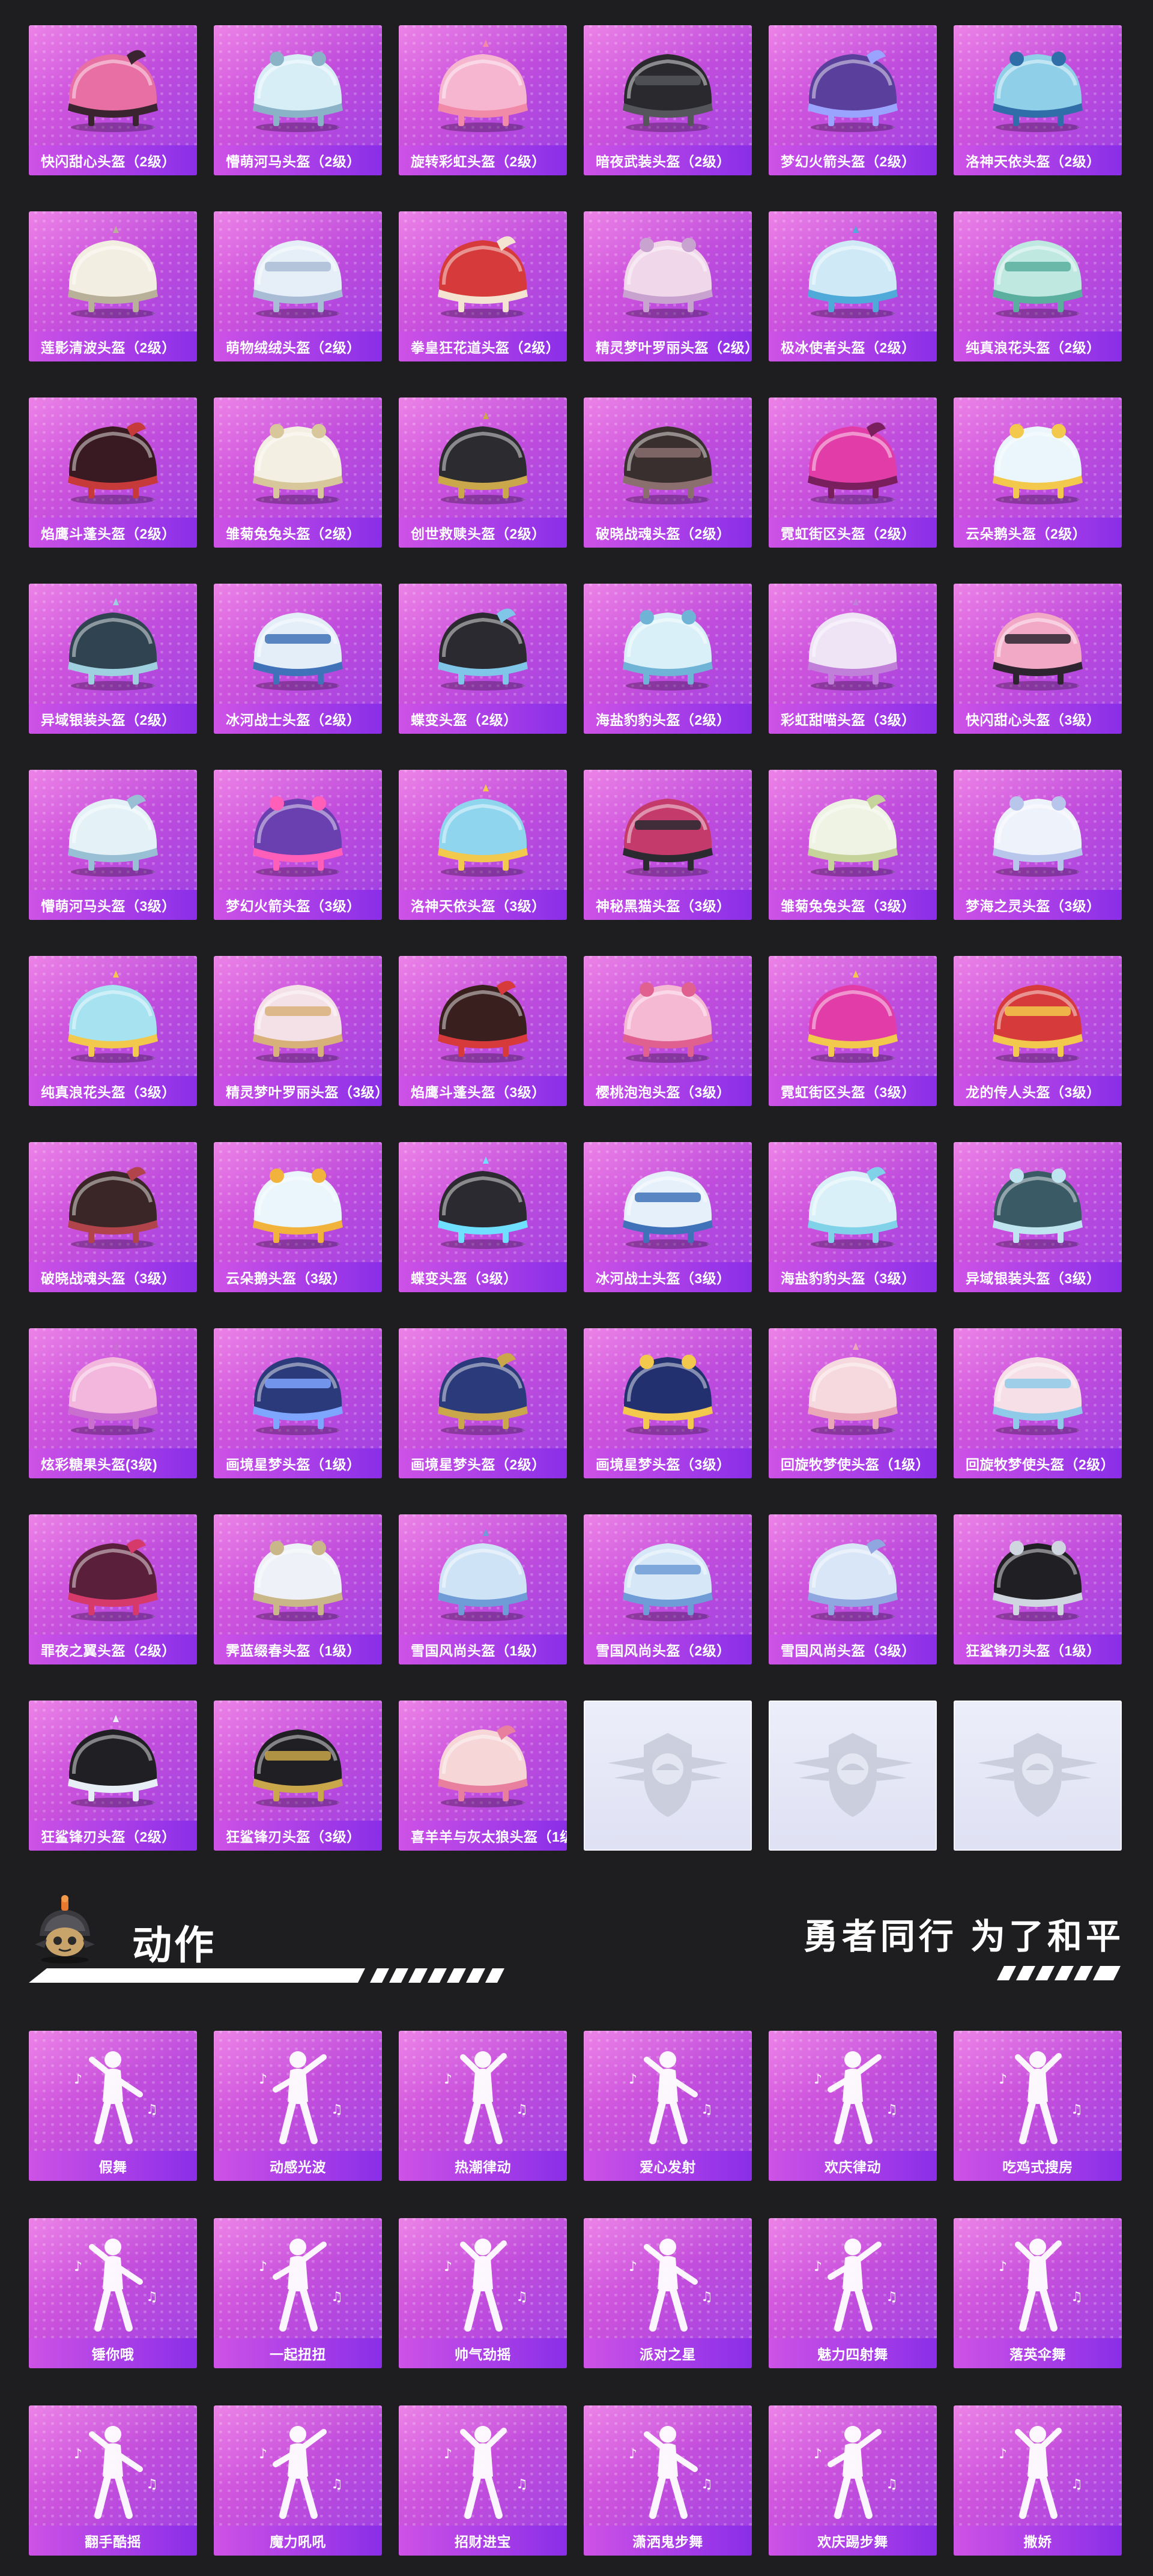 This screenshot has width=1153, height=2576. Describe the element at coordinates (668, 2293) in the screenshot. I see `emote-card: ♪ ♫ 派对之星` at that location.